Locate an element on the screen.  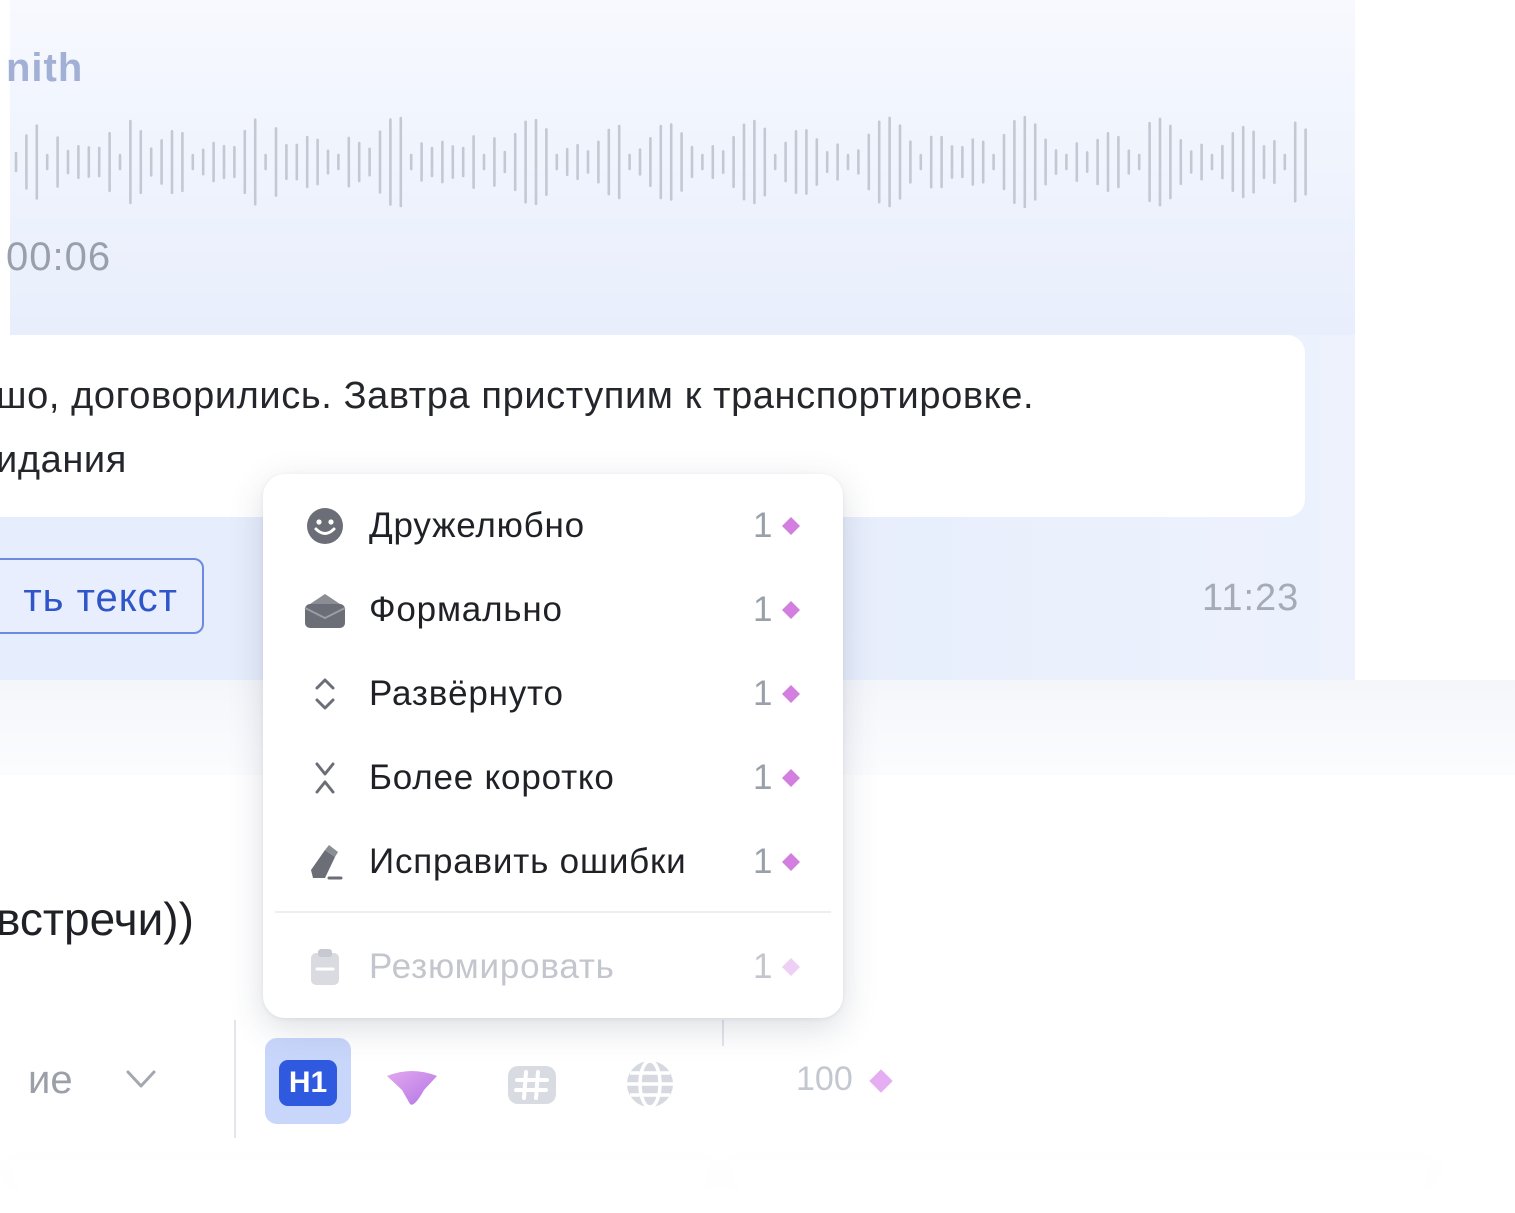
composer-input-text: встречи)) is located at coordinates (97, 919).